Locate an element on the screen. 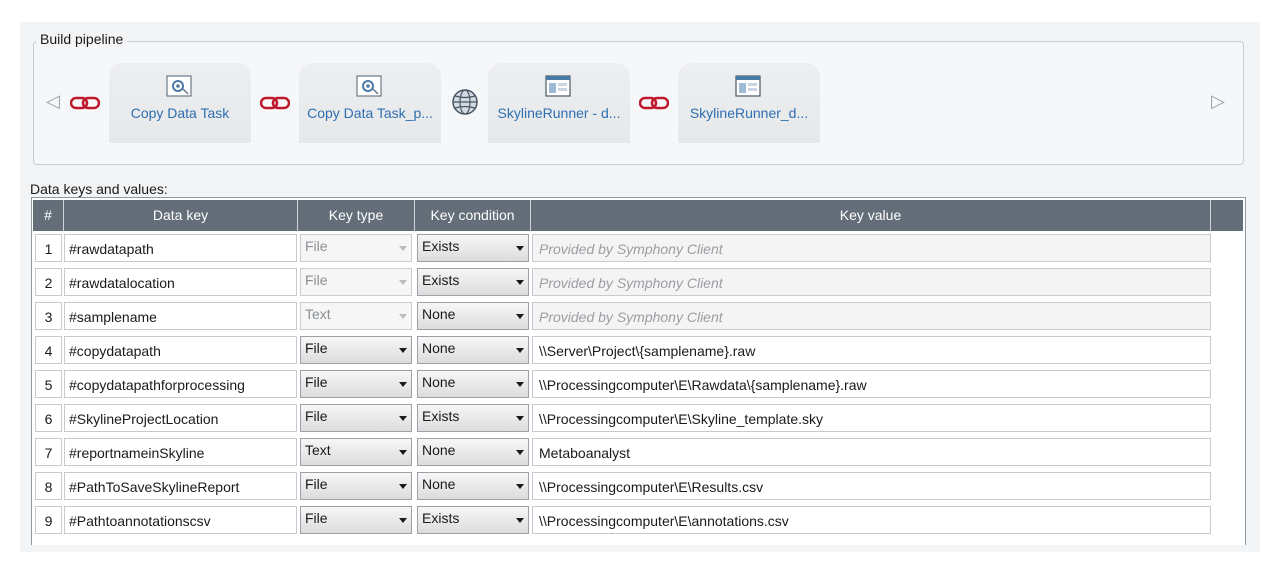  data-key-field: #reportnameinSkyline is located at coordinates (180, 452).